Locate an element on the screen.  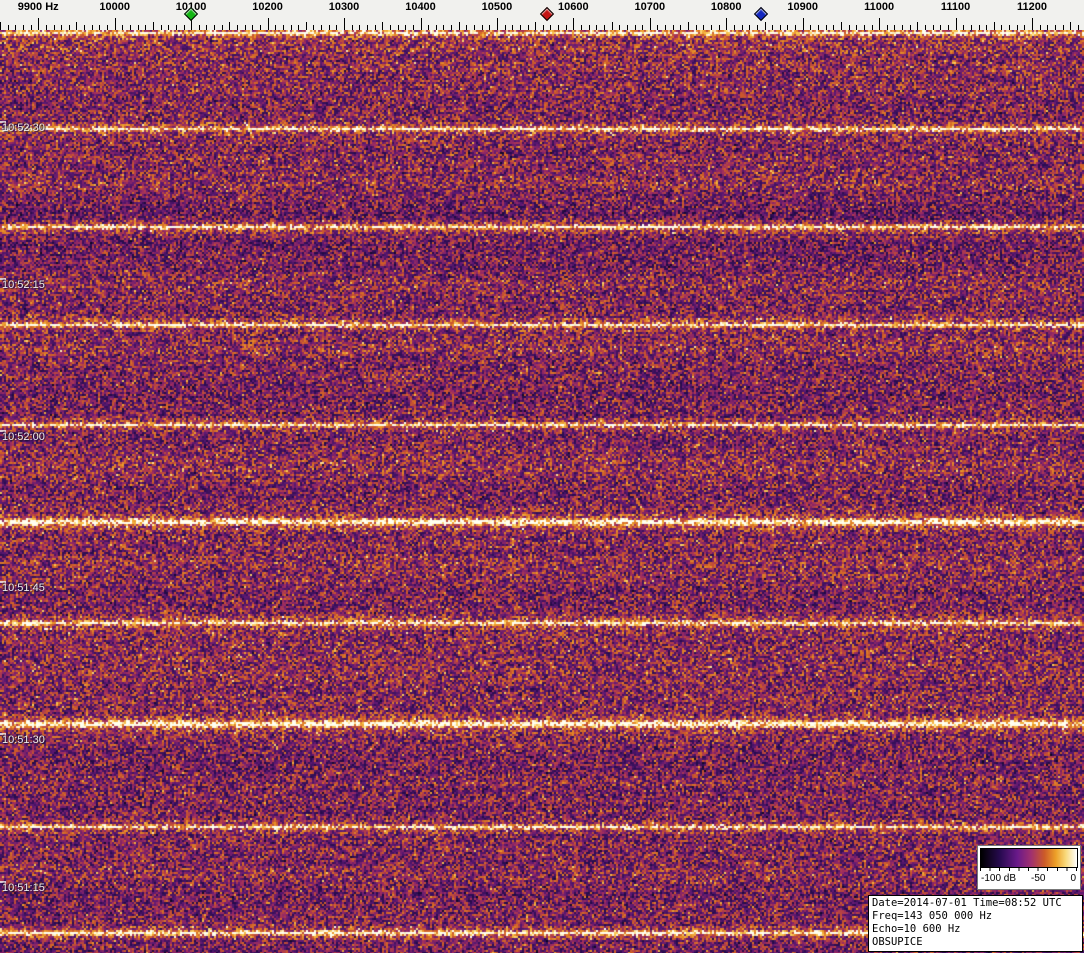
freq-label-11100: 11100 is located at coordinates (955, 7).